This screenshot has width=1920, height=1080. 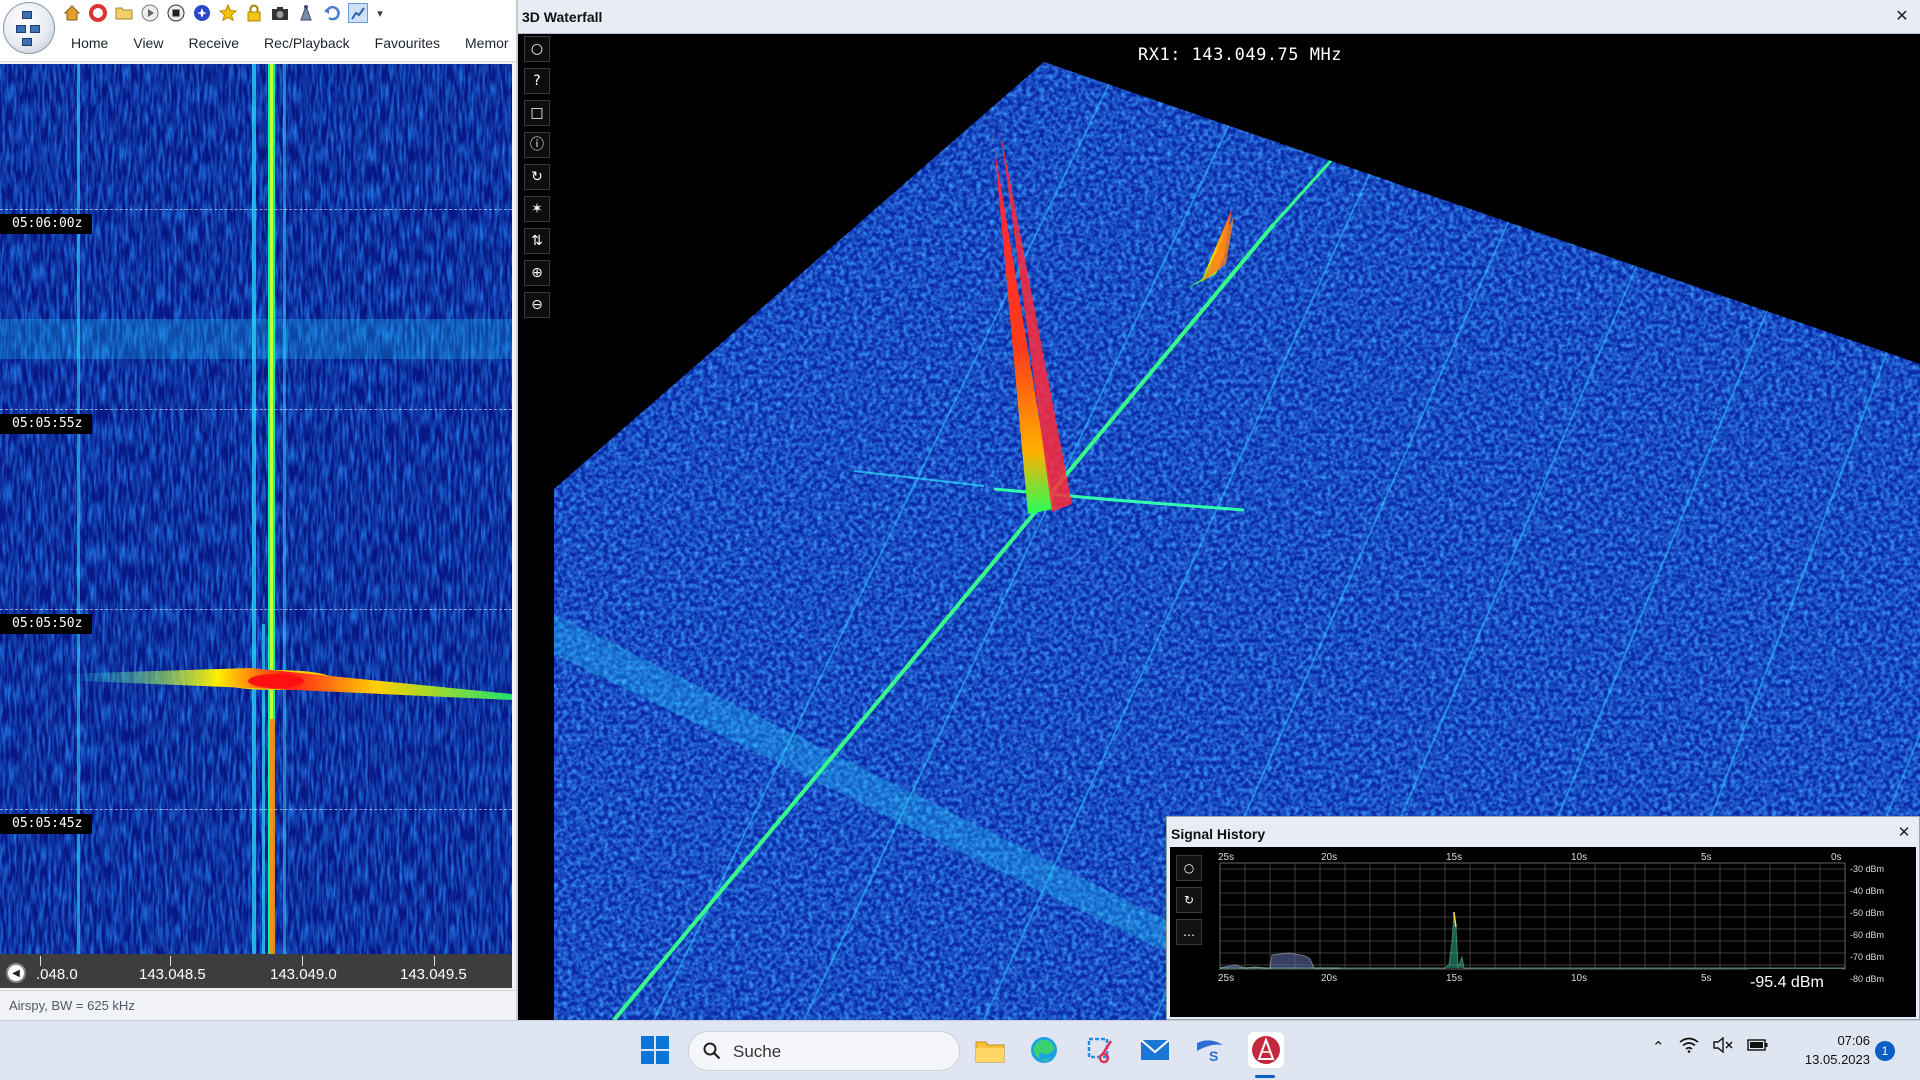 What do you see at coordinates (537, 305) in the screenshot?
I see `zoom-out-icon: ⊖` at bounding box center [537, 305].